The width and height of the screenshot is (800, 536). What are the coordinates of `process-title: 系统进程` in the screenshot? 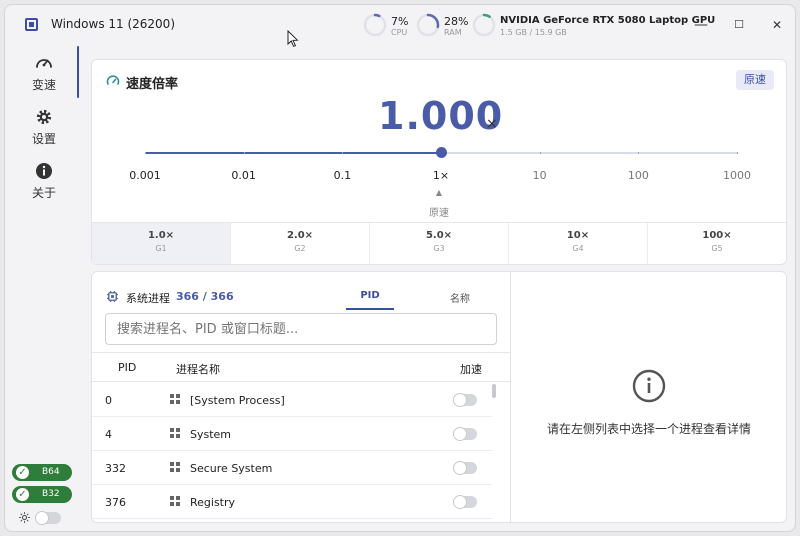 It's located at (148, 298).